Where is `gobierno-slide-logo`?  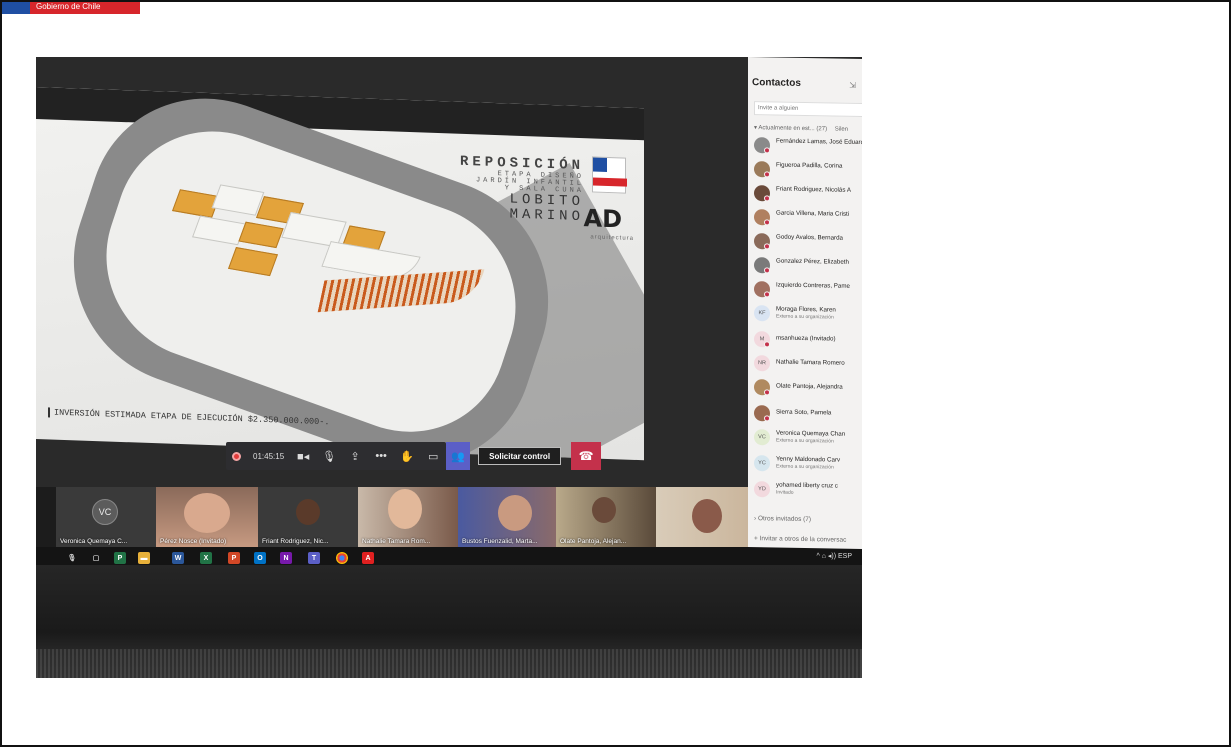 gobierno-slide-logo is located at coordinates (609, 175).